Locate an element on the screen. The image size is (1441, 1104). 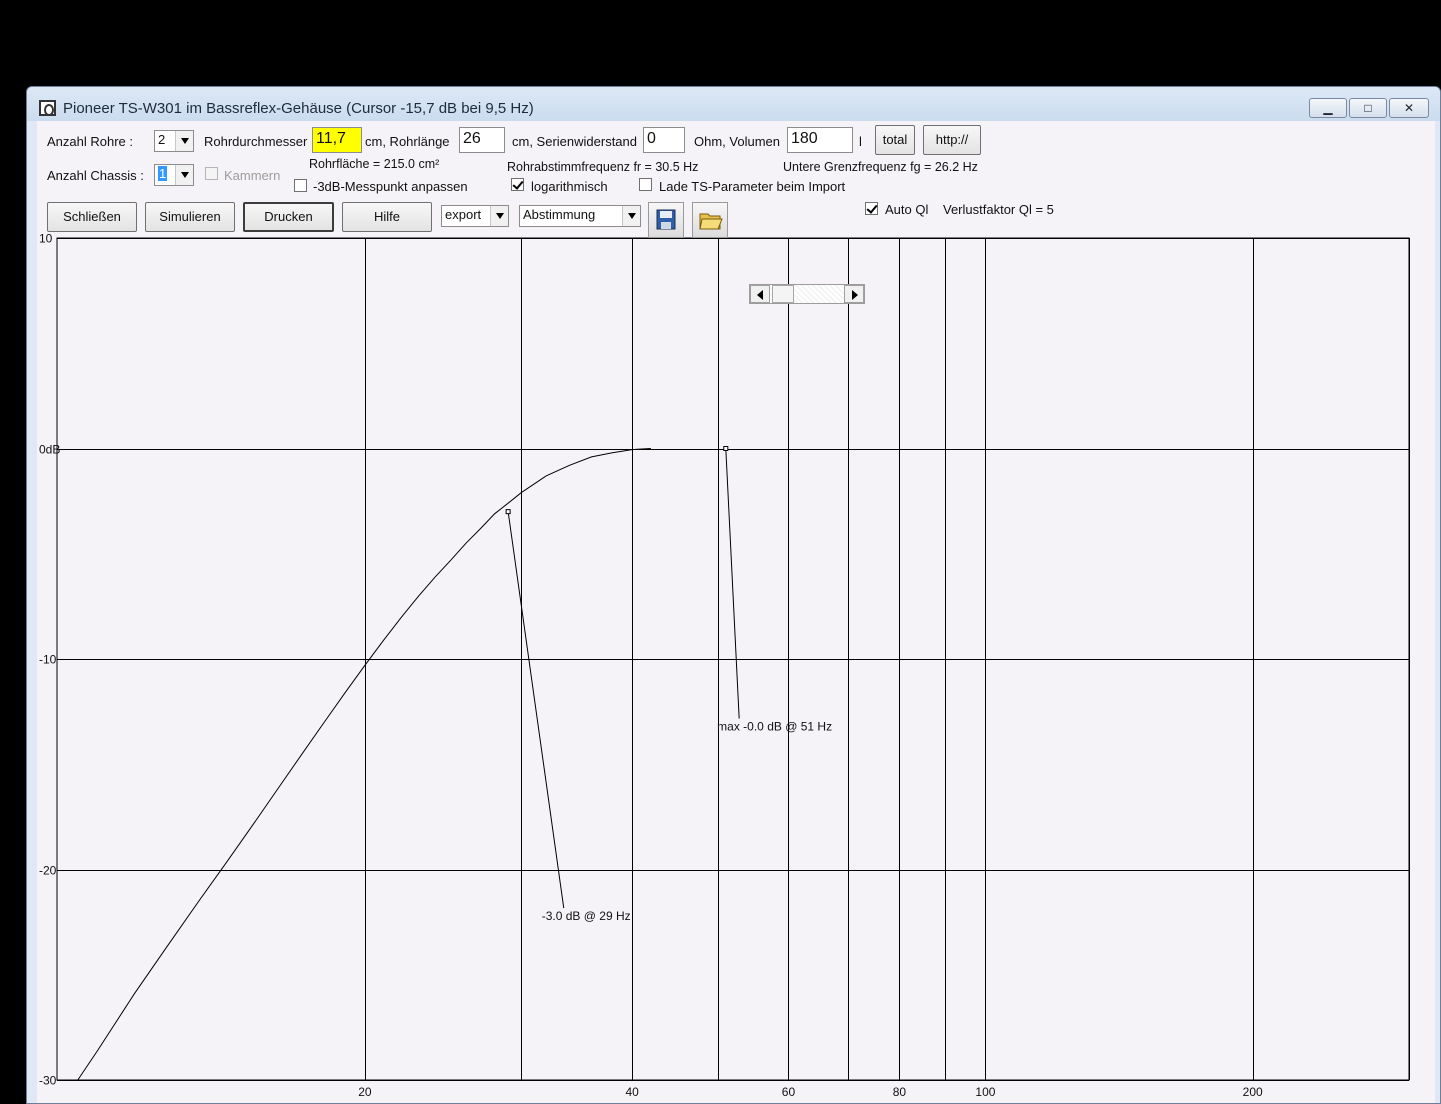
abstimmung-select: Abstimmung is located at coordinates (580, 216).